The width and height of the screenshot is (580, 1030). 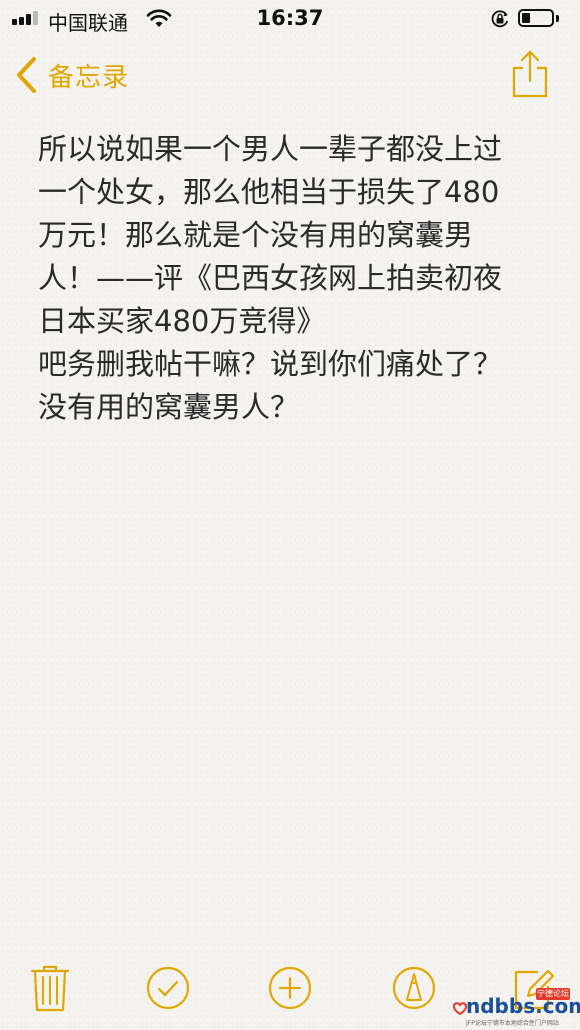 I want to click on checklist-icon, so click(x=168, y=988).